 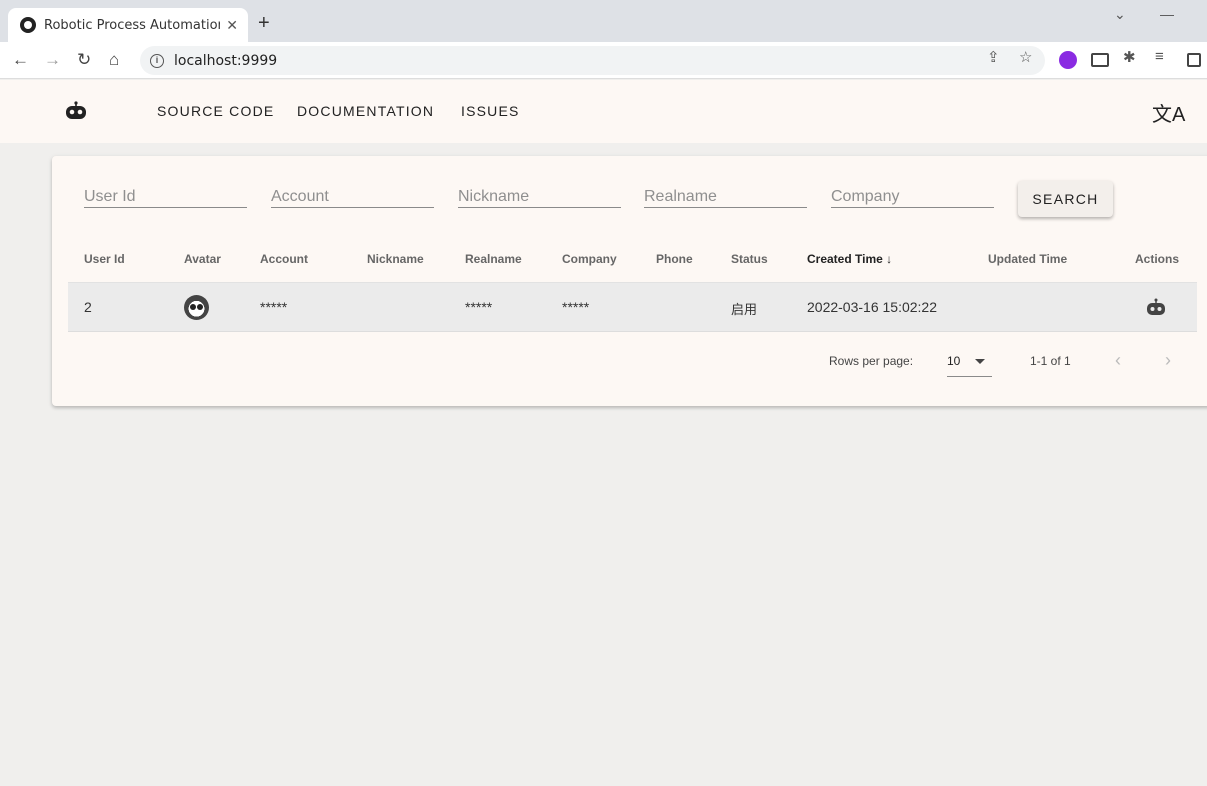 I want to click on col-header-created-time: Created Time ↓, so click(x=849, y=259).